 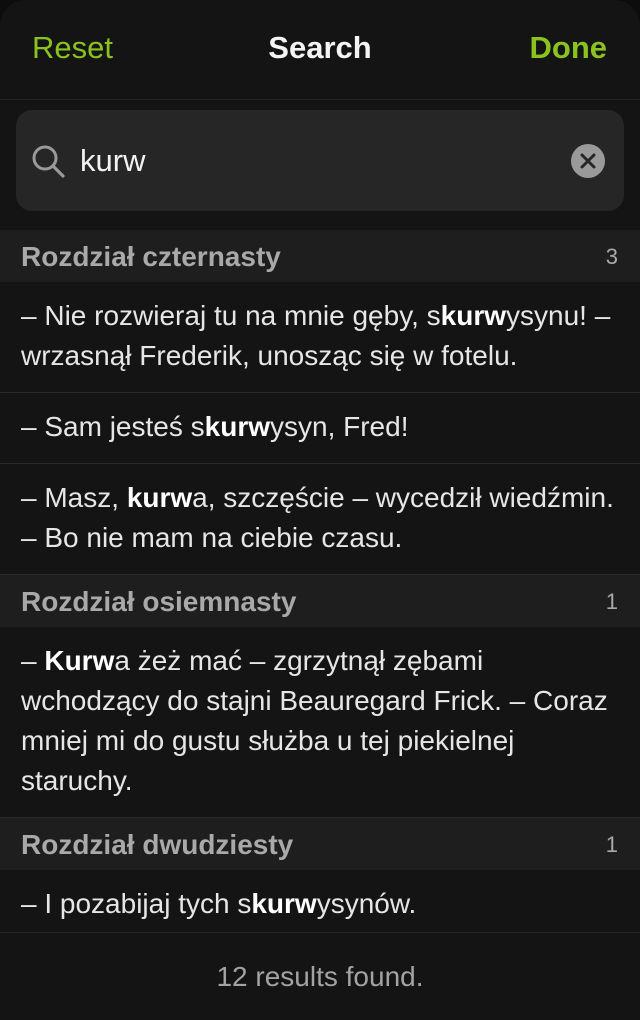 I want to click on result-text: – I pozabijaj tych s, so click(x=136, y=903).